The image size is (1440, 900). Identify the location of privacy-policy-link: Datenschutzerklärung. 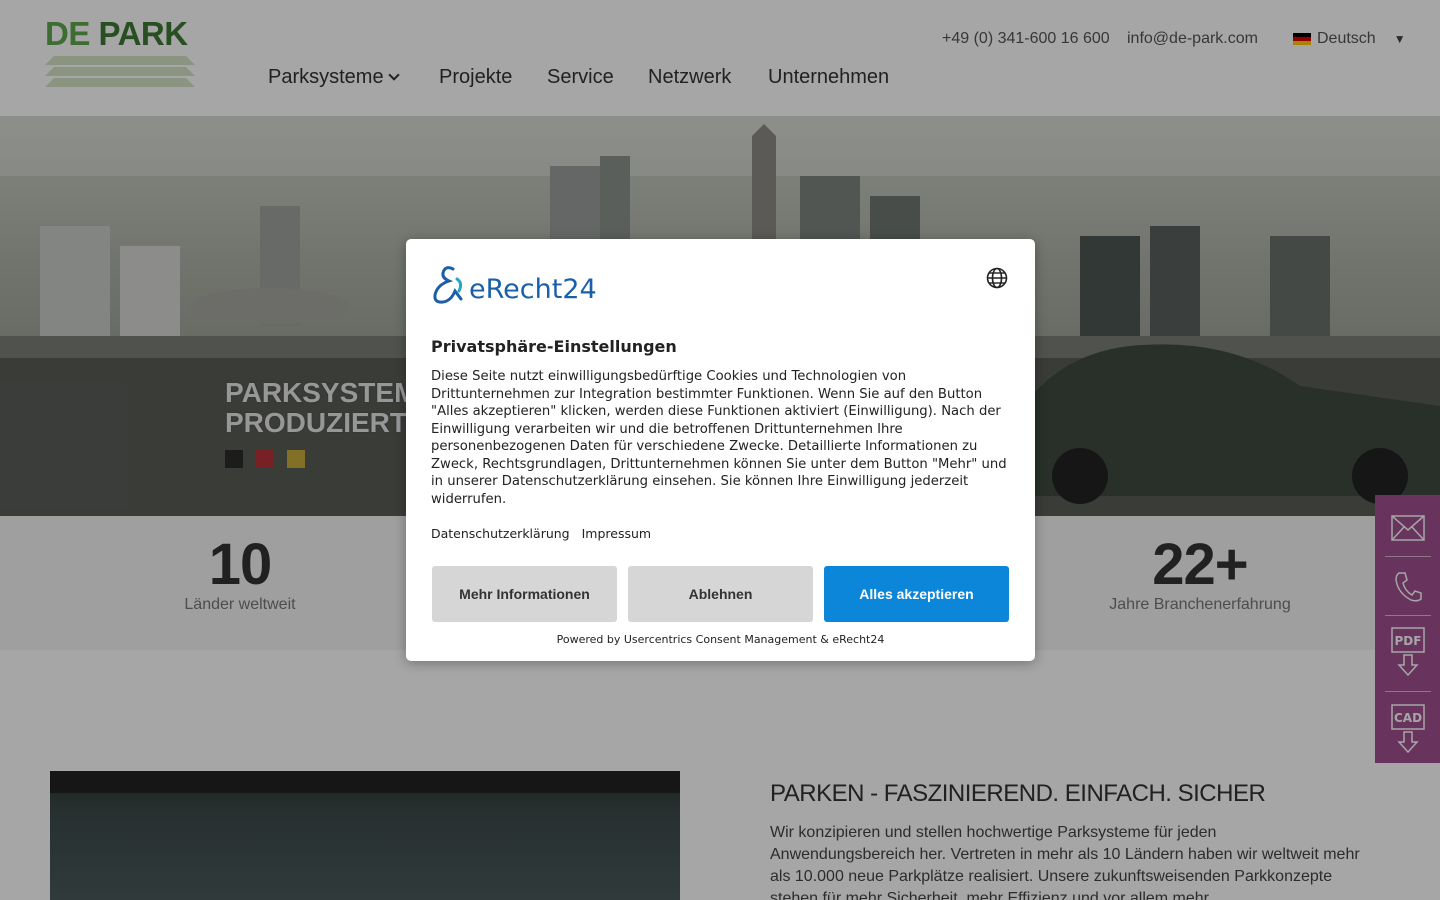
(500, 533).